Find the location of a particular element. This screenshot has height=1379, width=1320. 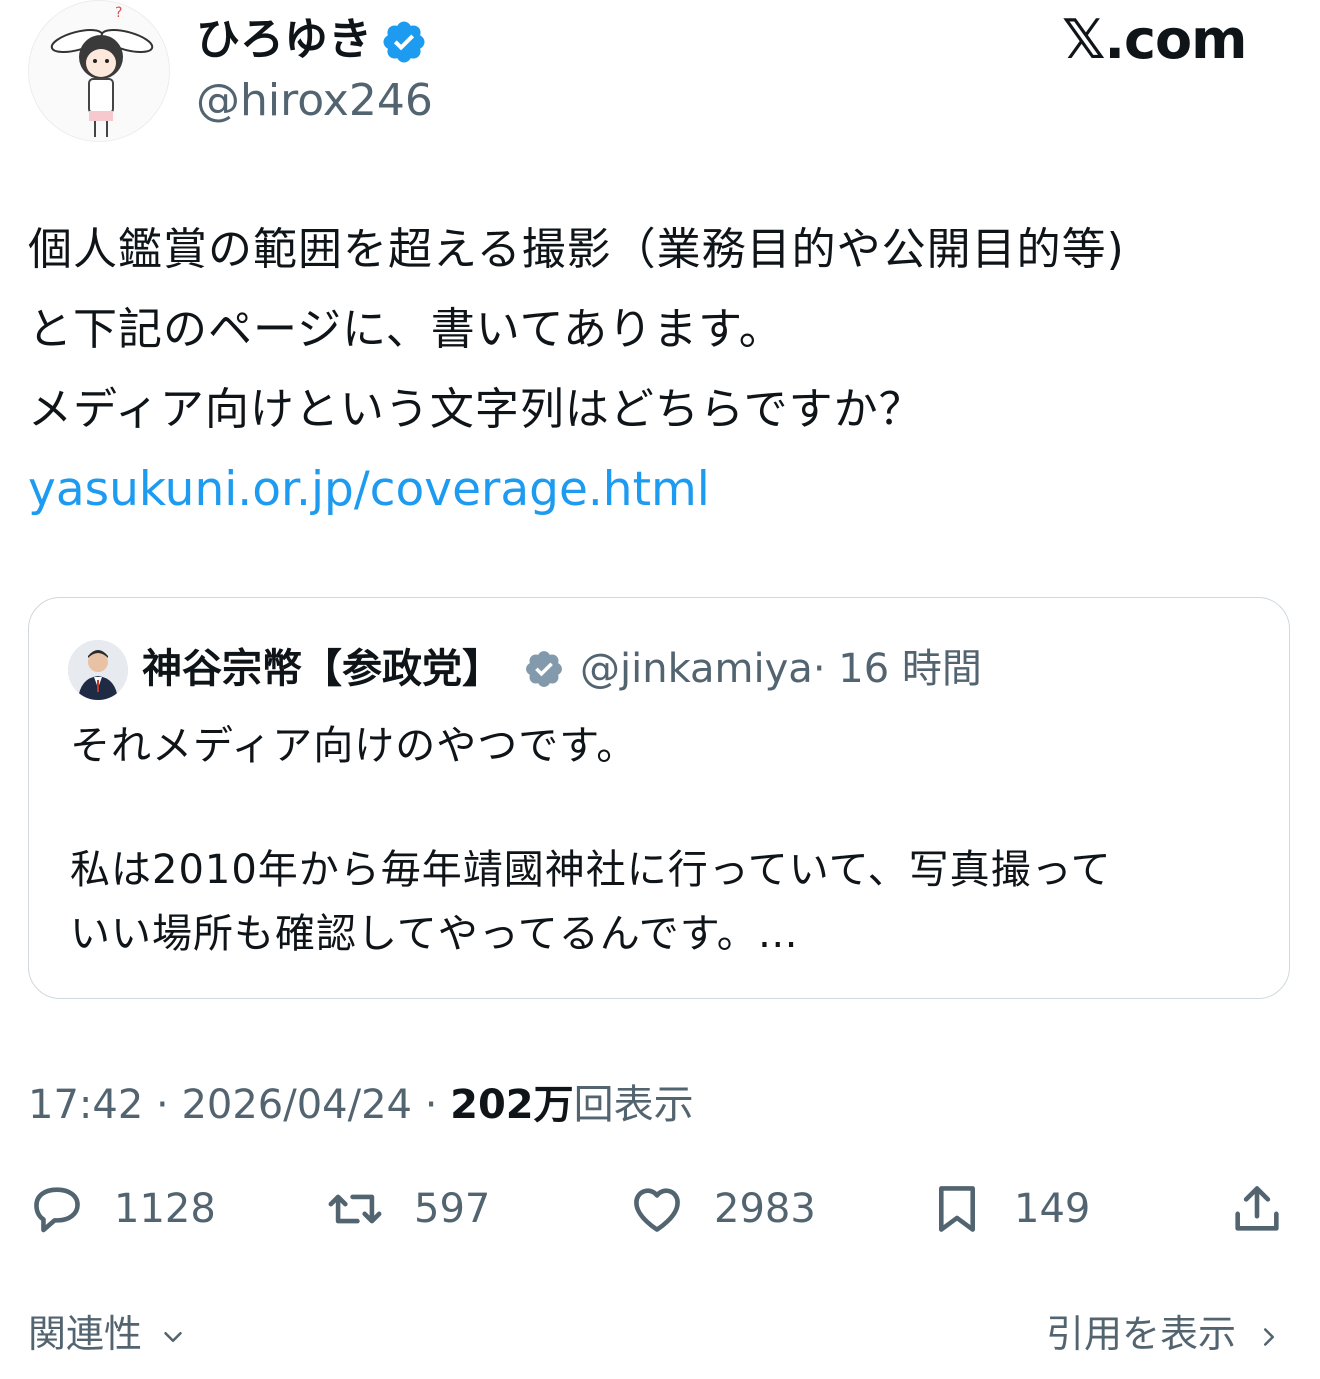

tweet-time: 17:42 is located at coordinates (85, 1105).